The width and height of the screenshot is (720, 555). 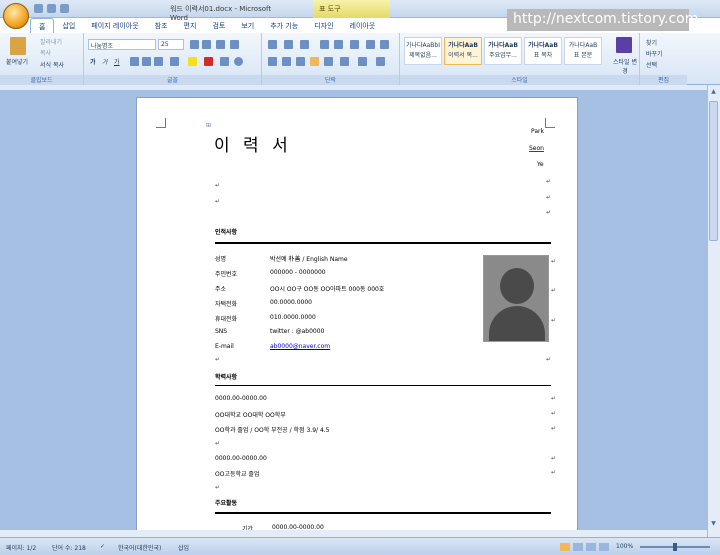 I want to click on justify-icon, so click(x=314, y=61).